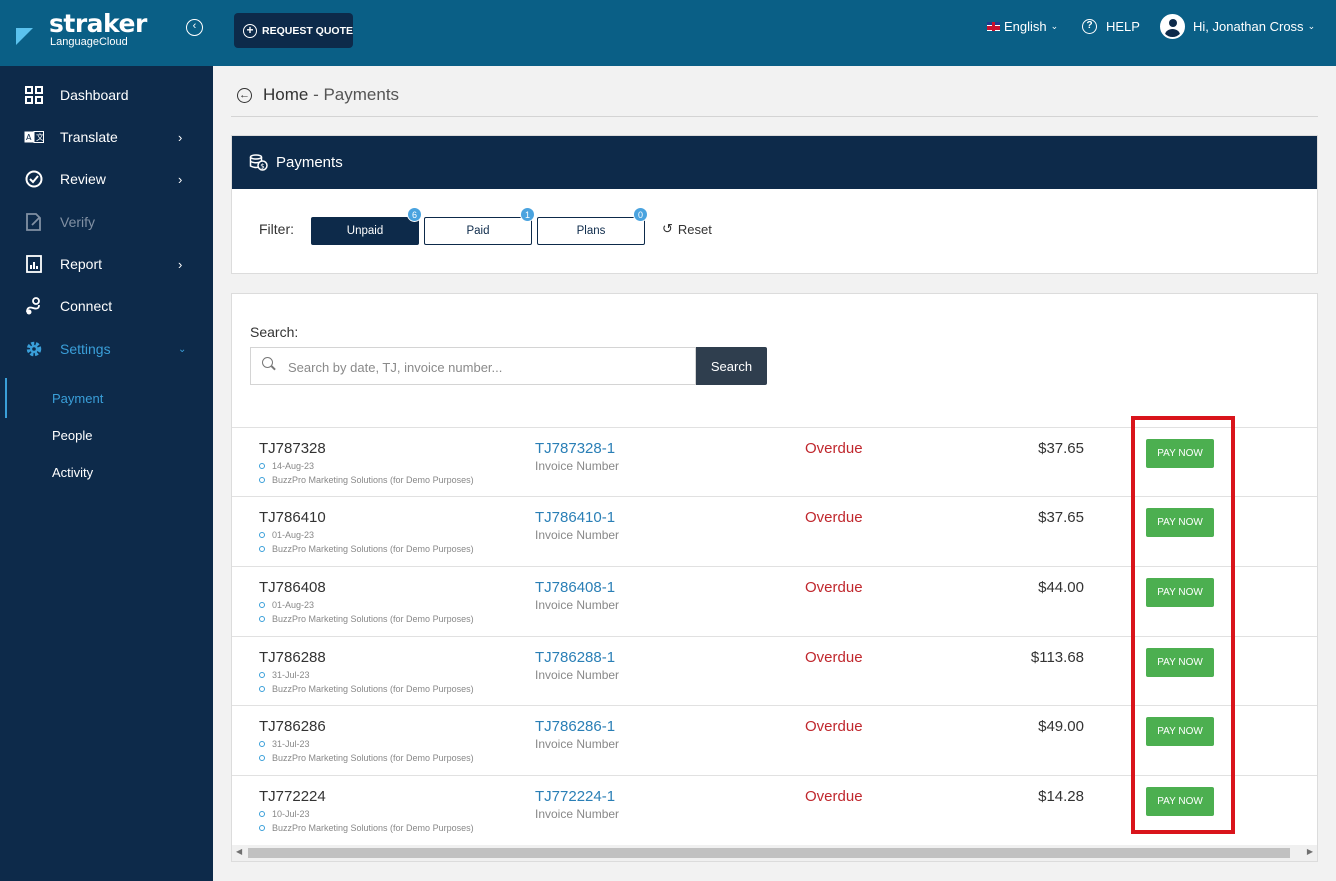 The image size is (1336, 881). I want to click on translate-icon: A文, so click(34, 137).